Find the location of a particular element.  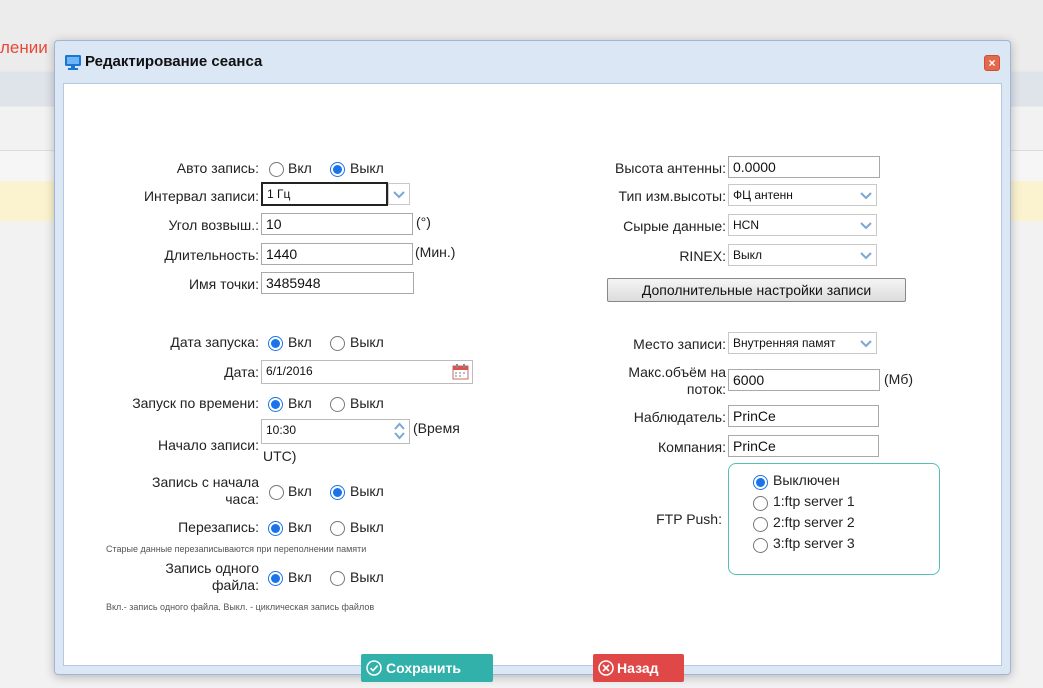

date-label: Дата: is located at coordinates (241, 372).